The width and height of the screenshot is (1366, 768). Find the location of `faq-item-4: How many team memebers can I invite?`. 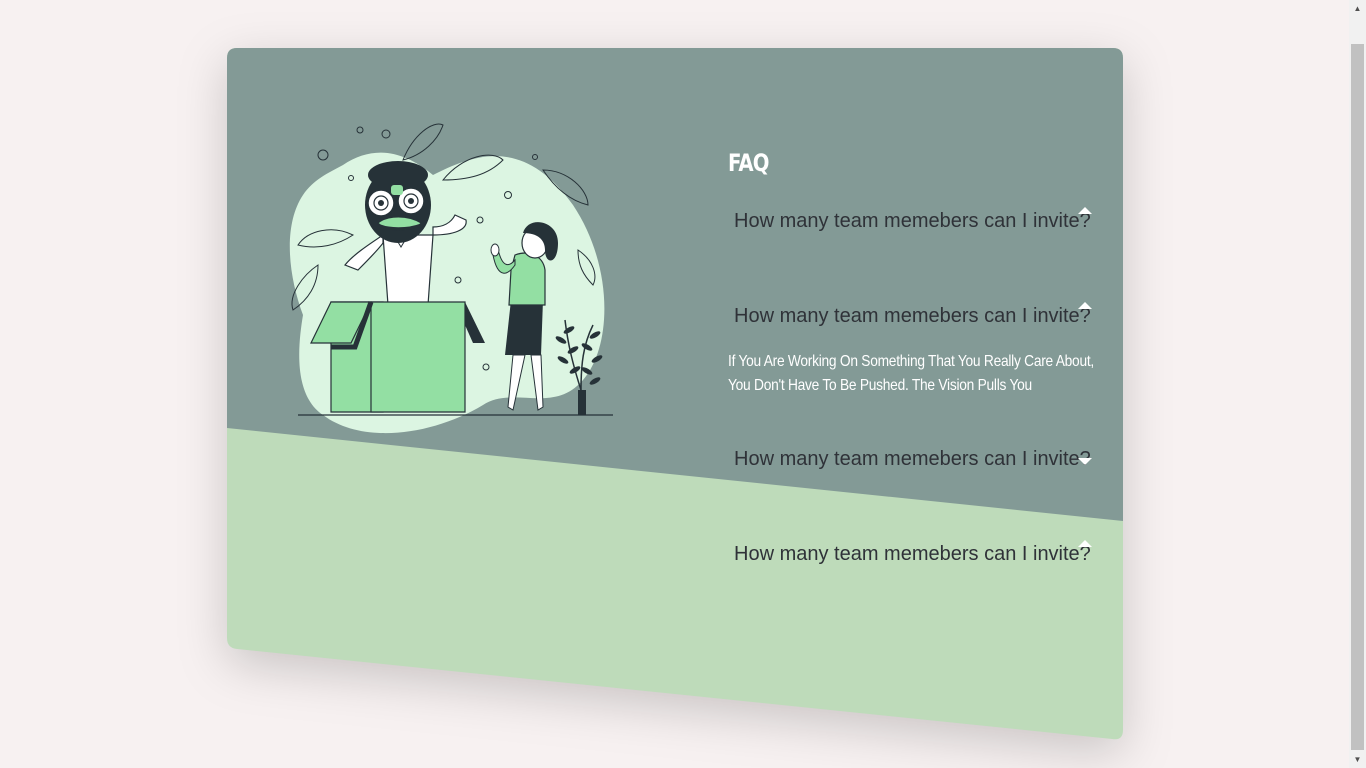

faq-item-4: How many team memebers can I invite? is located at coordinates (914, 554).